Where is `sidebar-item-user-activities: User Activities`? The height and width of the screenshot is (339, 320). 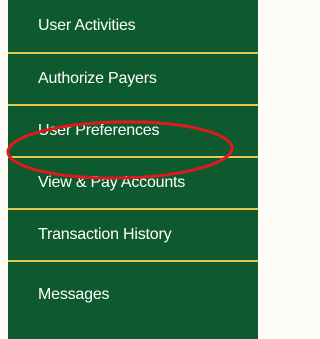 sidebar-item-user-activities: User Activities is located at coordinates (133, 27).